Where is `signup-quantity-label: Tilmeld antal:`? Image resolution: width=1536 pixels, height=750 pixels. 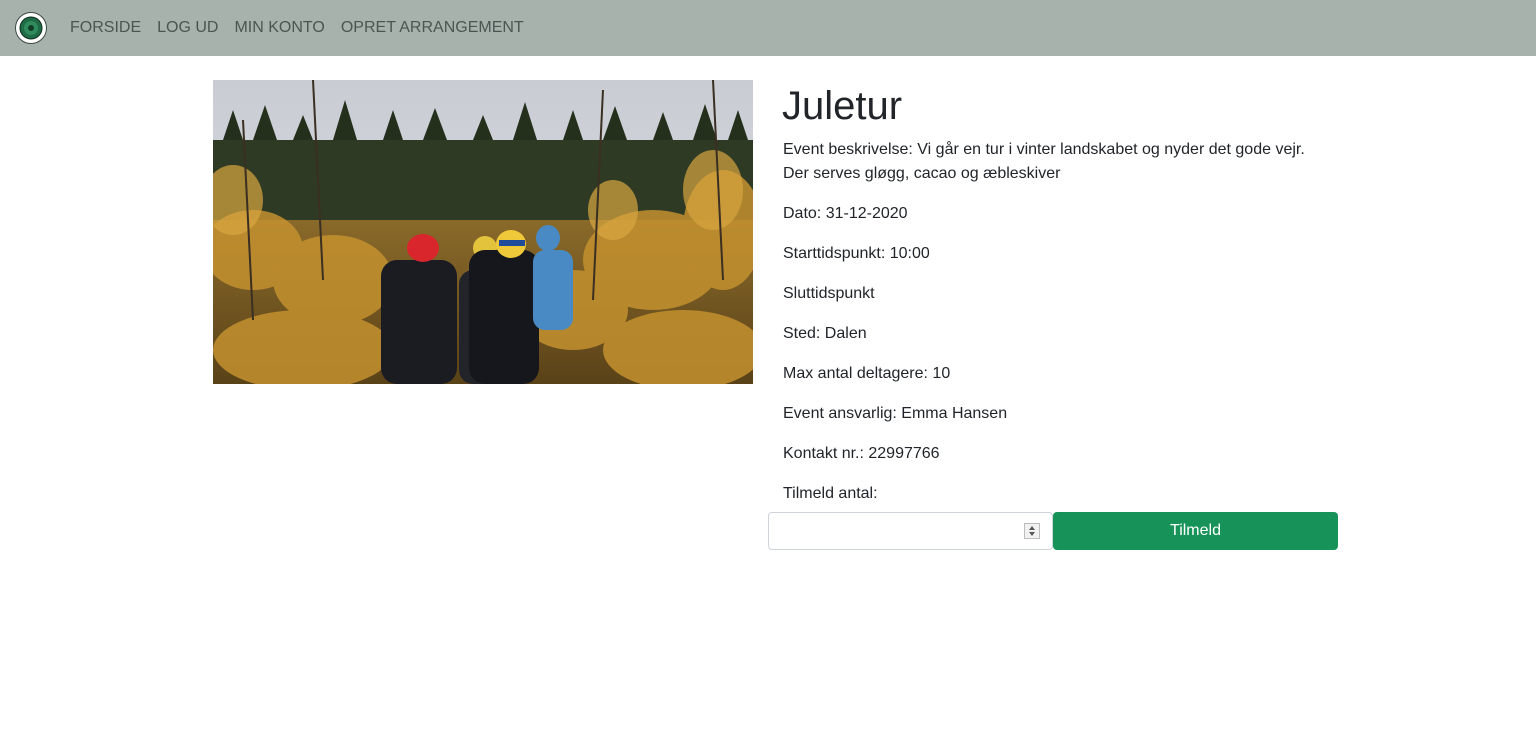 signup-quantity-label: Tilmeld antal: is located at coordinates (830, 493).